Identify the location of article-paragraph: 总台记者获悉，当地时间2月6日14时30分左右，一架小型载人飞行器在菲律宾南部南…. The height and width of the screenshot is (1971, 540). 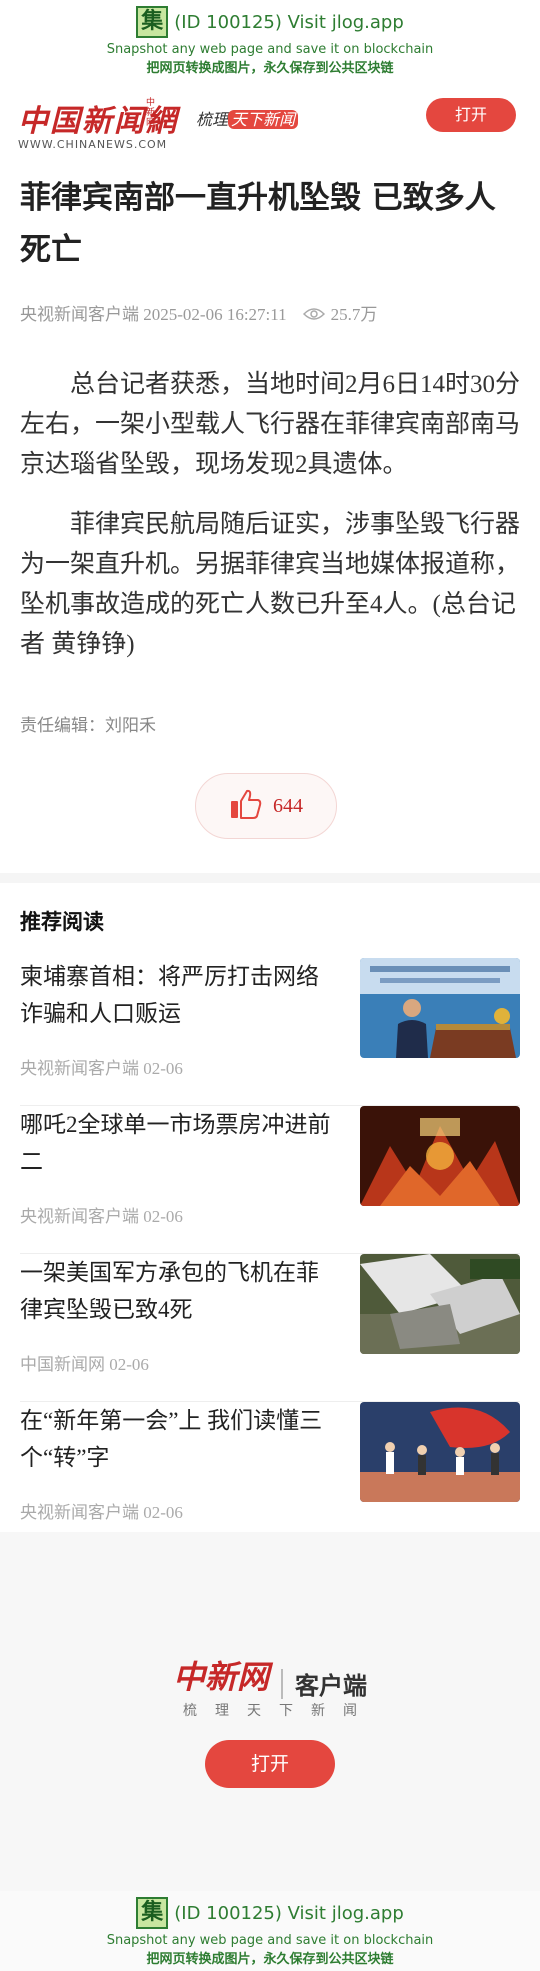
(270, 424).